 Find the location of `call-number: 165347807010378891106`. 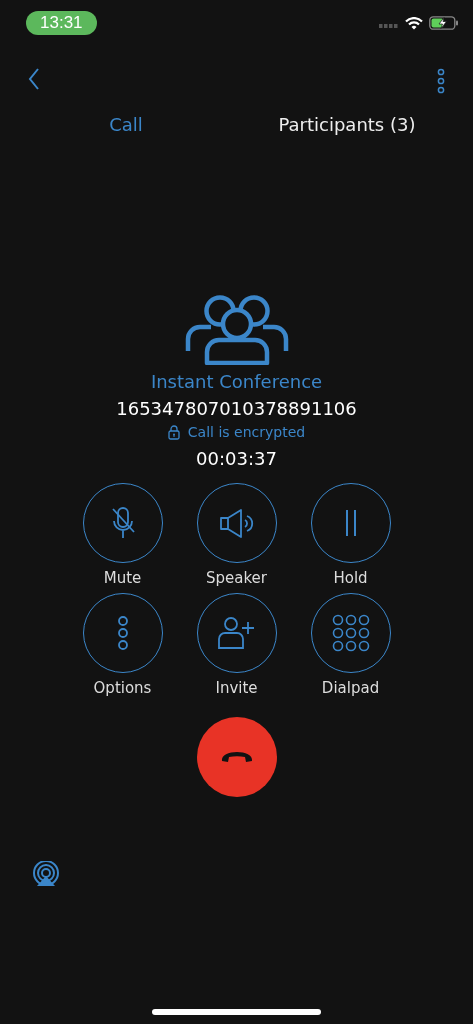

call-number: 165347807010378891106 is located at coordinates (236, 408).